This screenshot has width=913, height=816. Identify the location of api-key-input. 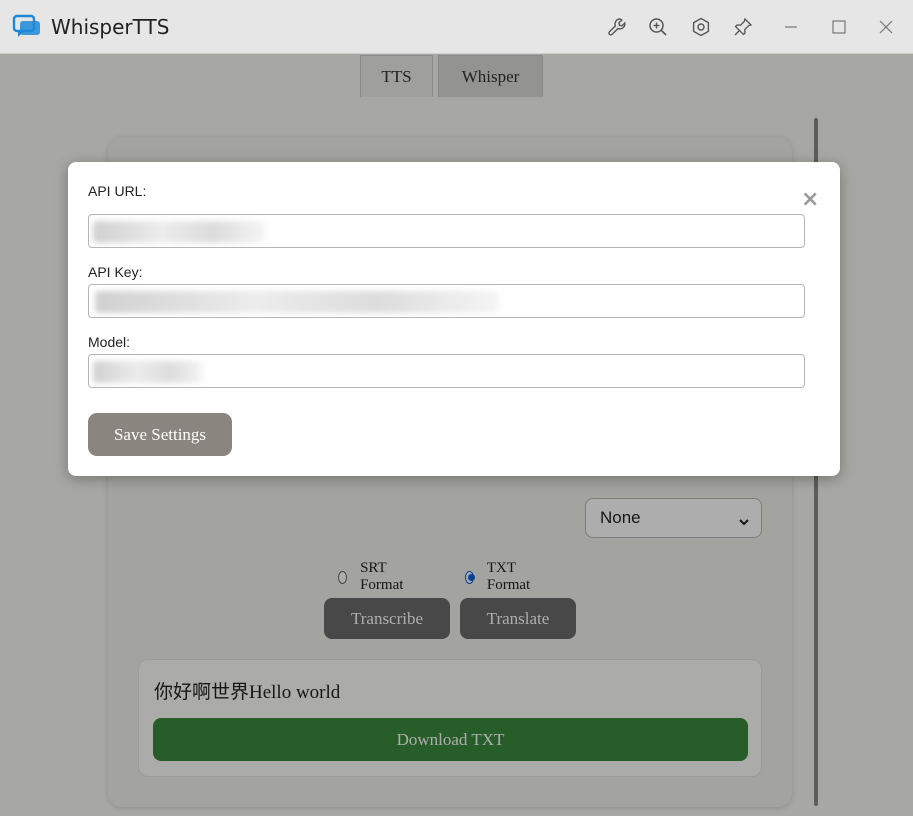
(446, 301).